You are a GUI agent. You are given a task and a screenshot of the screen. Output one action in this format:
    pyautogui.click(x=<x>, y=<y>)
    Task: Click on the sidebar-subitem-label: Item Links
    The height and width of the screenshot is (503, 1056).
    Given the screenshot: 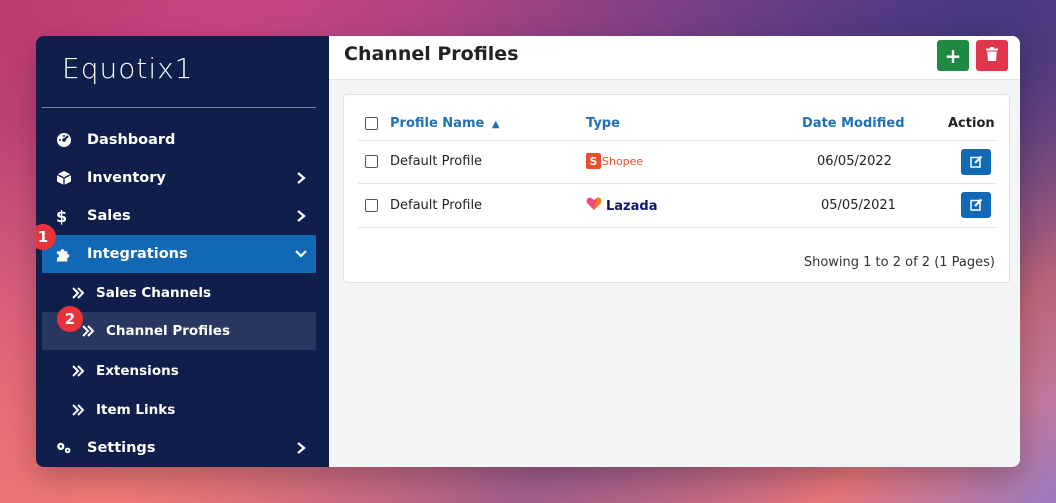 What is the action you would take?
    pyautogui.click(x=136, y=410)
    